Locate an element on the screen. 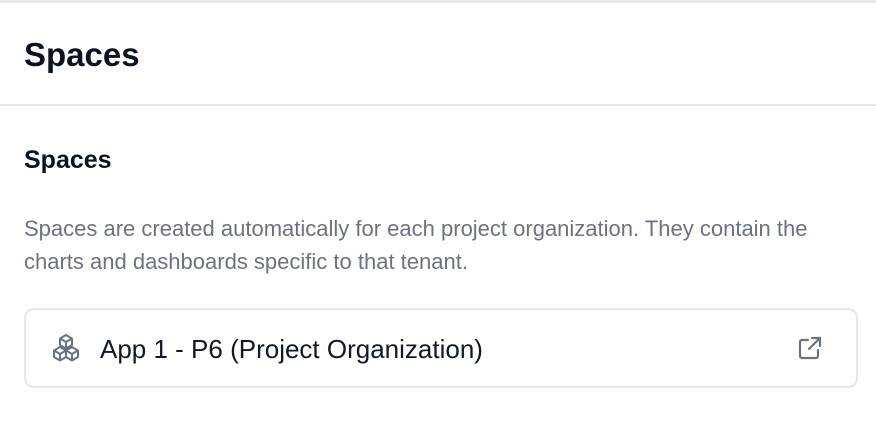  space-label: App 1 - P6 (Project Organization) is located at coordinates (291, 349).